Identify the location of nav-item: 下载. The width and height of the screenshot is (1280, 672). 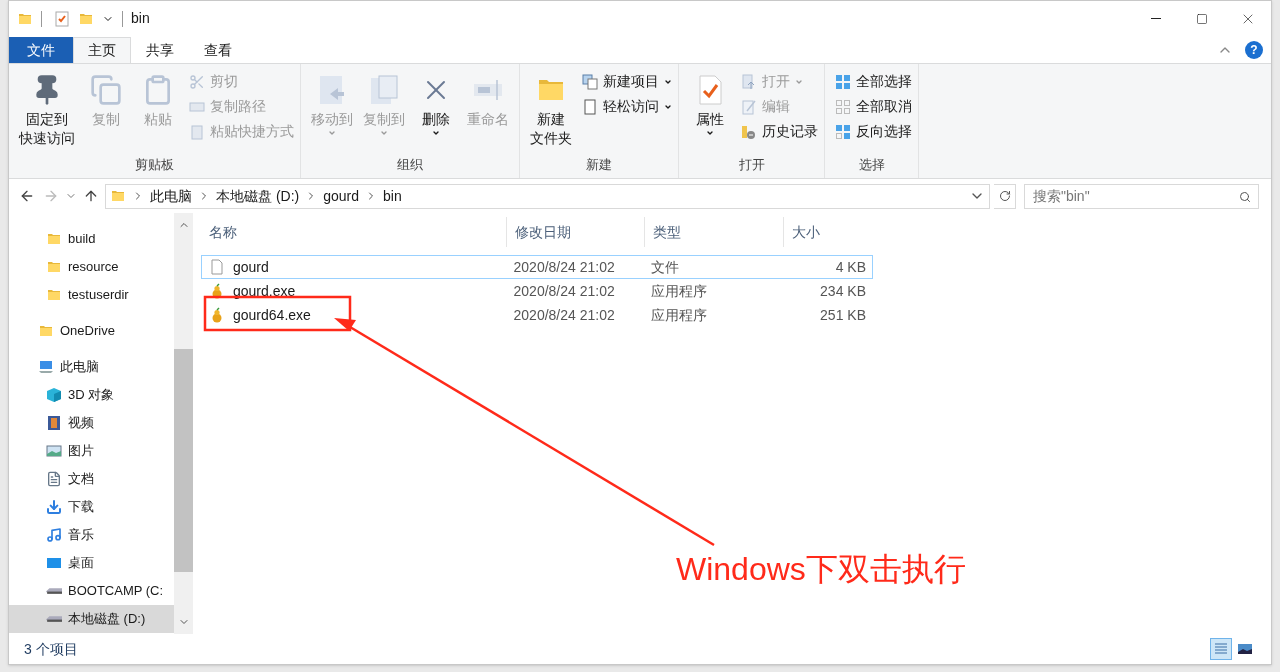
(91, 507).